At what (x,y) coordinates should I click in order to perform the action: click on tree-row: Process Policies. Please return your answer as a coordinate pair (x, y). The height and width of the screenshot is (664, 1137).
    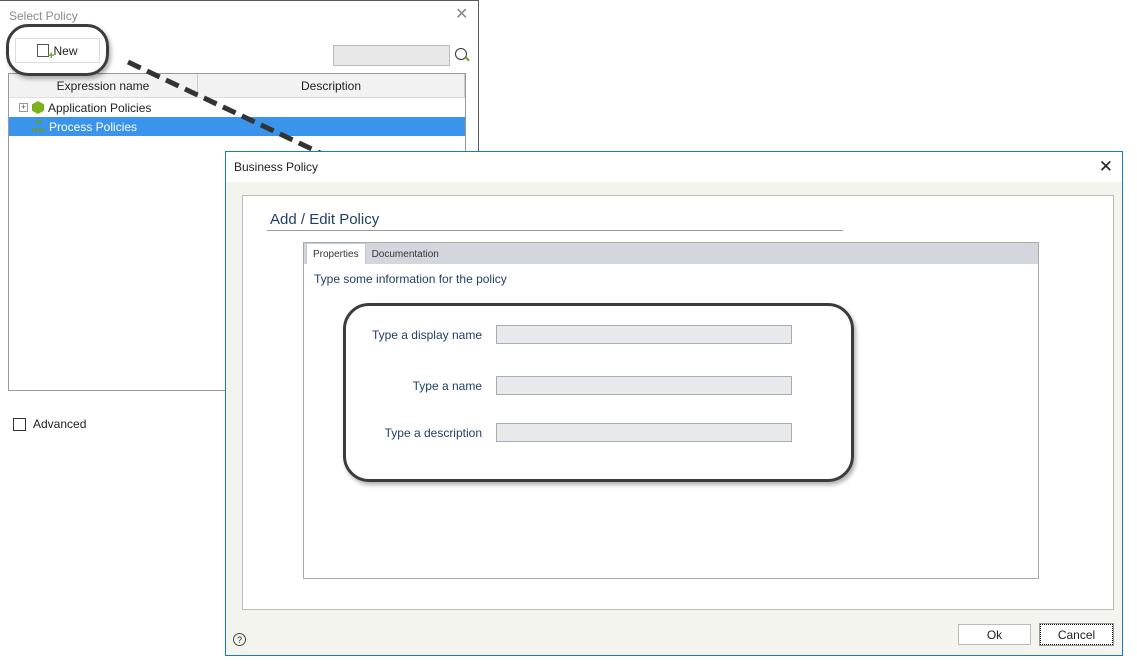
    Looking at the image, I should click on (237, 126).